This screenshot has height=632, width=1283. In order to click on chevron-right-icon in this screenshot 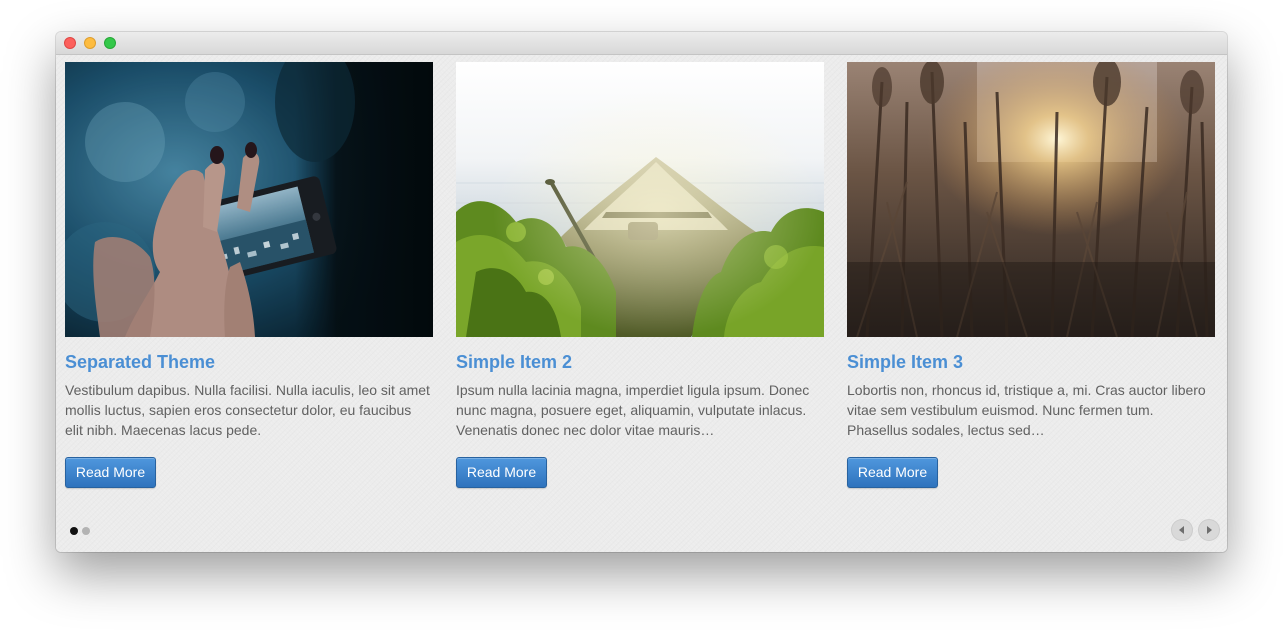, I will do `click(1209, 530)`.